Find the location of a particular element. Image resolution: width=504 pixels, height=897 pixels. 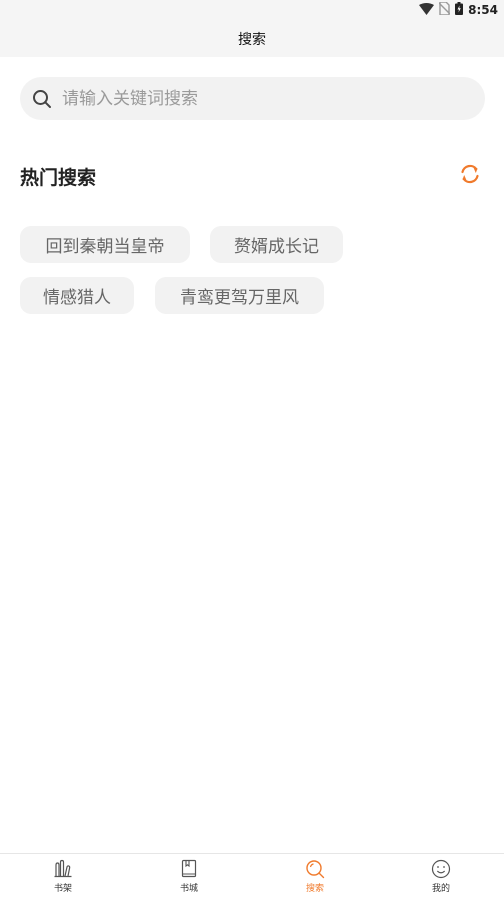

tab-bookstore: 书城 is located at coordinates (189, 875).